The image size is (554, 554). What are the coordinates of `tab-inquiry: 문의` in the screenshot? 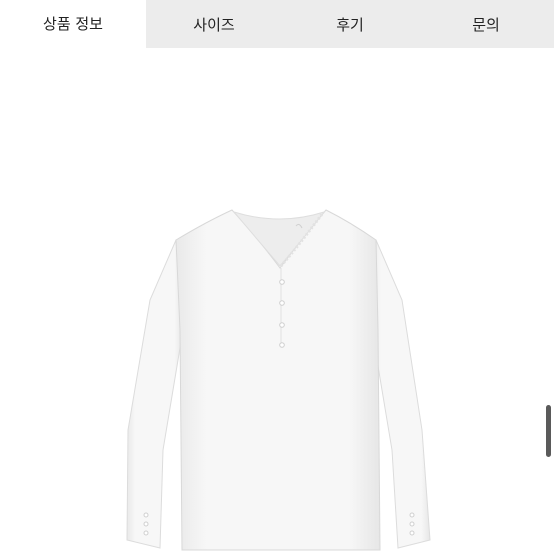 It's located at (486, 24).